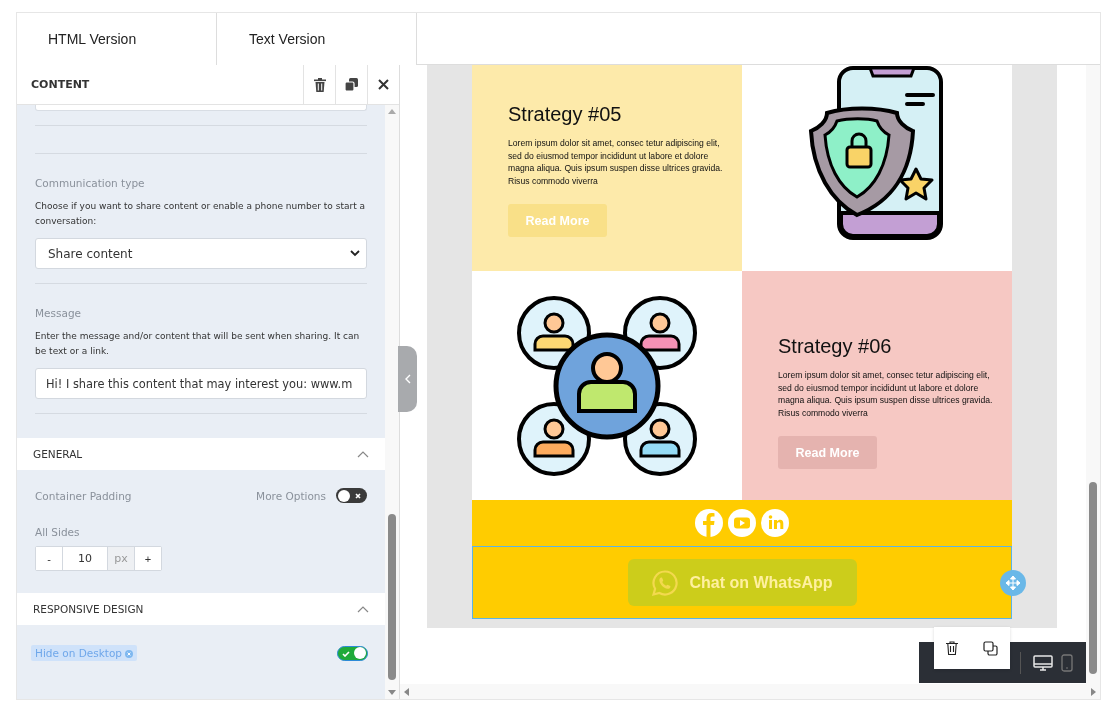 This screenshot has width=1116, height=718. Describe the element at coordinates (201, 108) in the screenshot. I see `input-field` at that location.